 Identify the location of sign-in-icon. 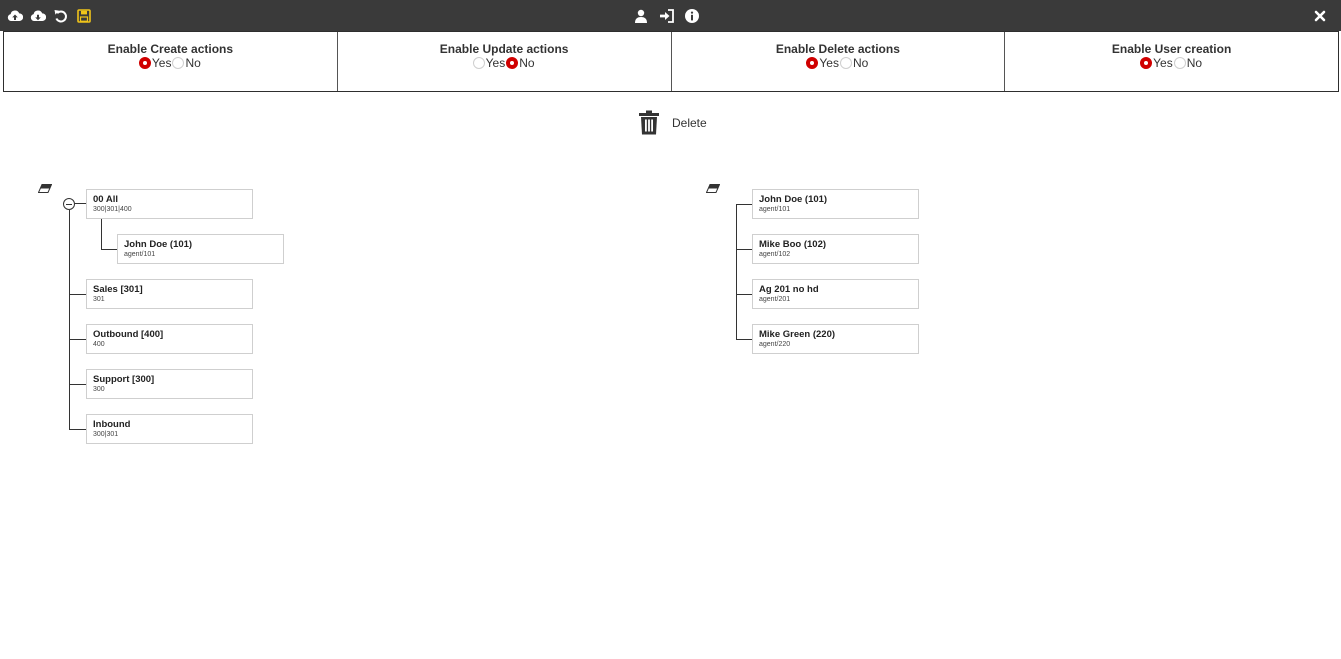
(667, 16).